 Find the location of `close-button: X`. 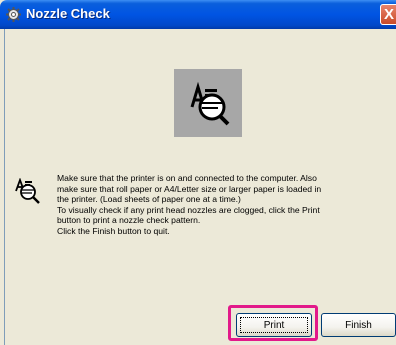

close-button: X is located at coordinates (388, 14).